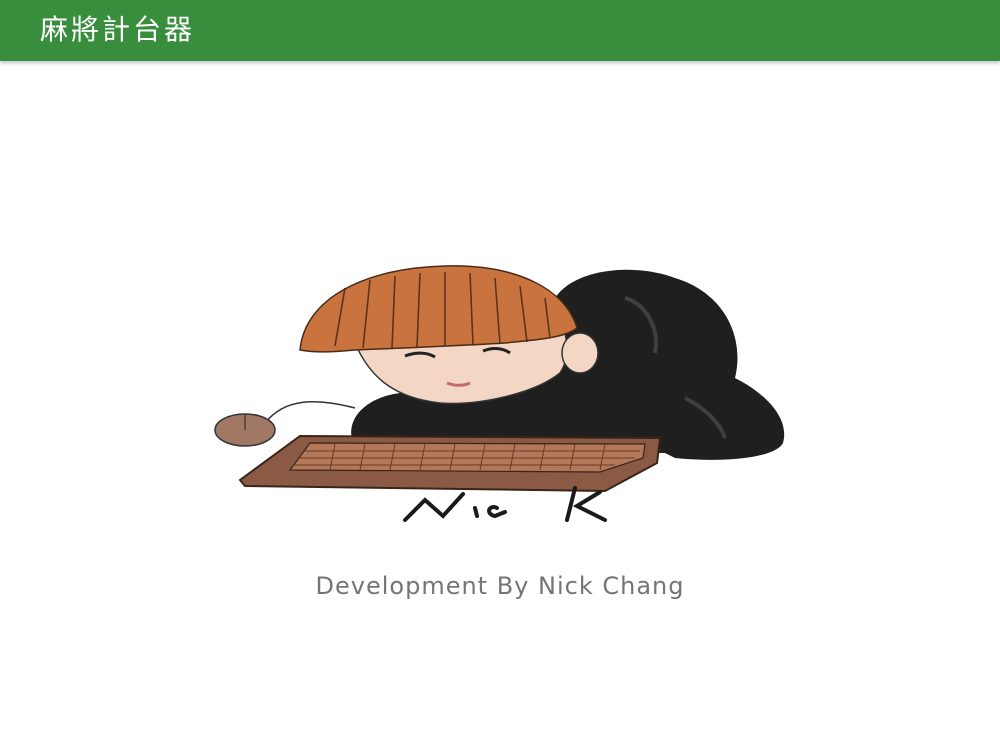 This screenshot has width=1000, height=731. Describe the element at coordinates (310, 412) in the screenshot. I see `mouse-cable` at that location.